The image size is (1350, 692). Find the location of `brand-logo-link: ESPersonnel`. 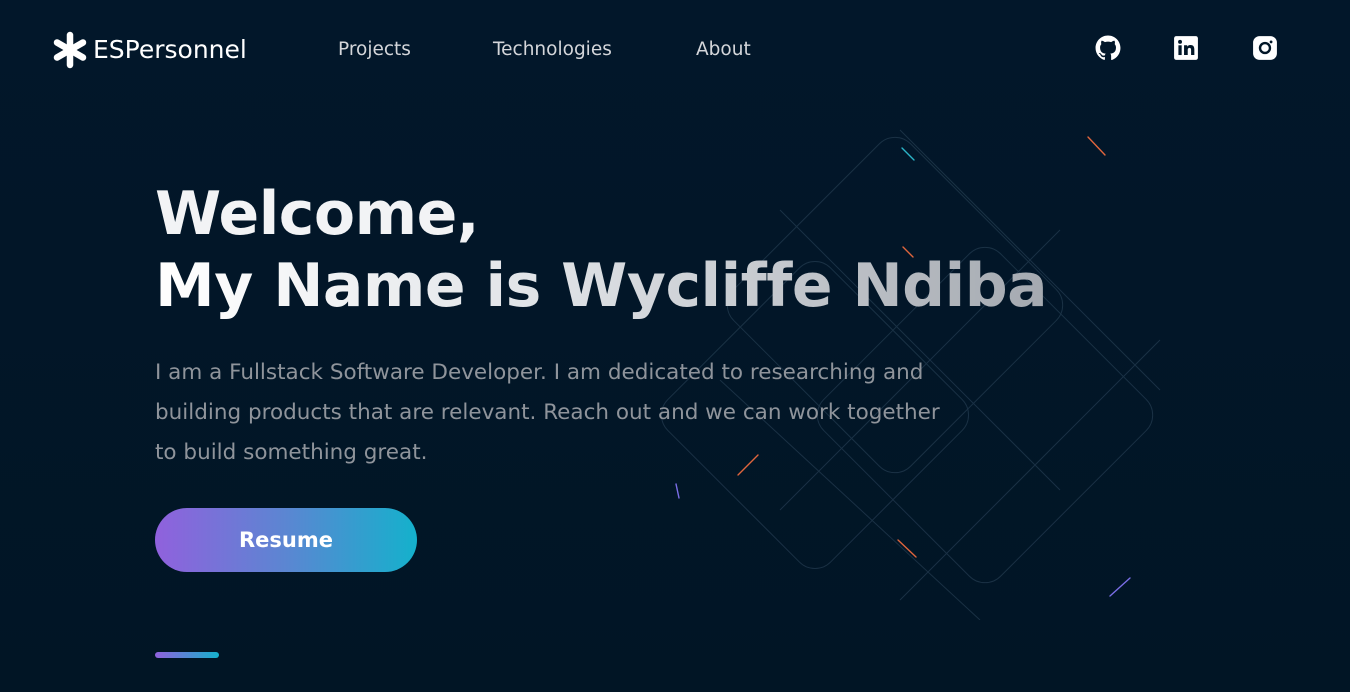

brand-logo-link: ESPersonnel is located at coordinates (149, 50).